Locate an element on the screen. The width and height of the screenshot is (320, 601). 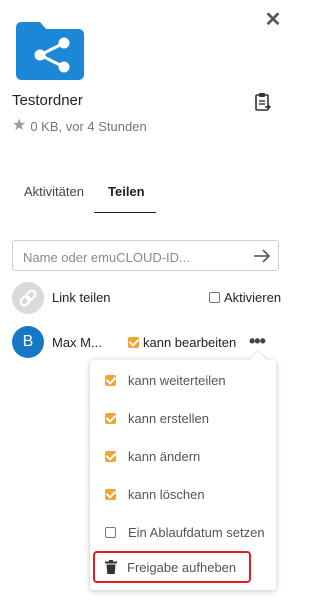
tab-bar: Aktivitäten Teilen is located at coordinates (145, 196).